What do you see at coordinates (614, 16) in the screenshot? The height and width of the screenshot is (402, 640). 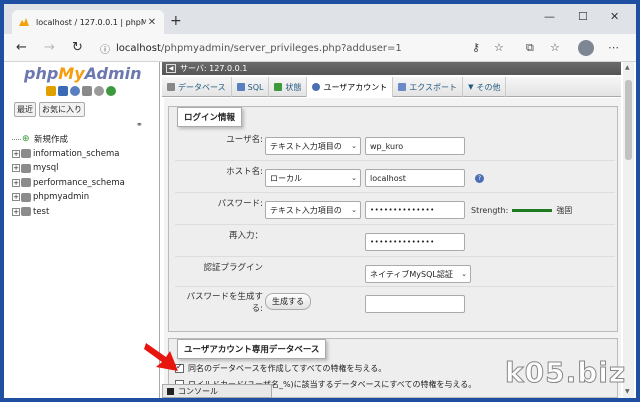 I see `close-window-button: ✕` at bounding box center [614, 16].